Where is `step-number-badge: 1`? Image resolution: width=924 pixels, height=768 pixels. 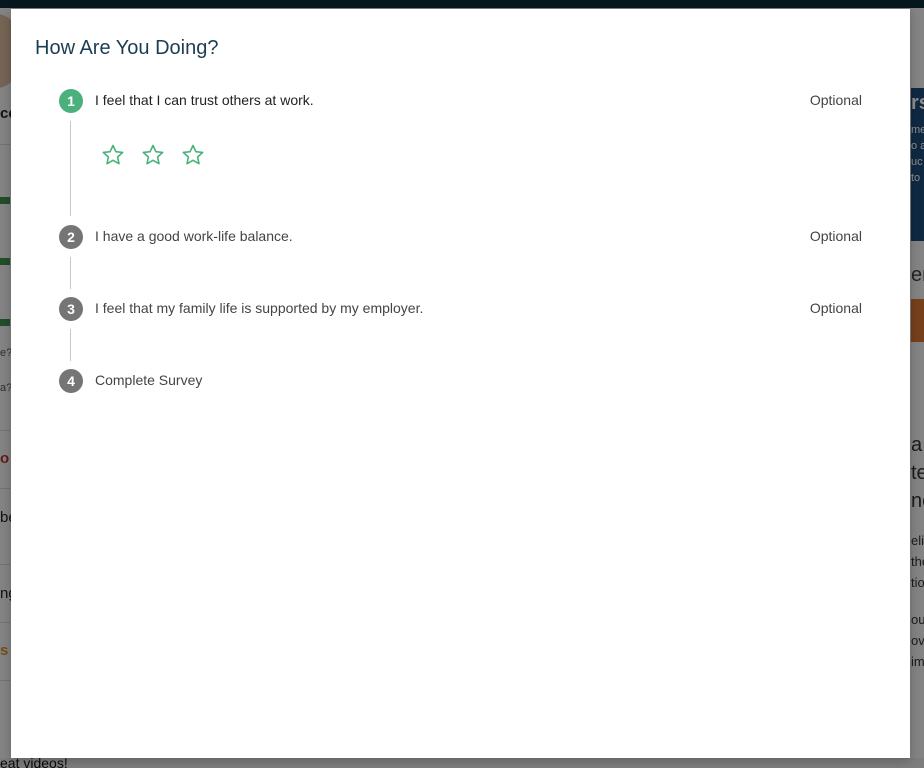
step-number-badge: 1 is located at coordinates (71, 101).